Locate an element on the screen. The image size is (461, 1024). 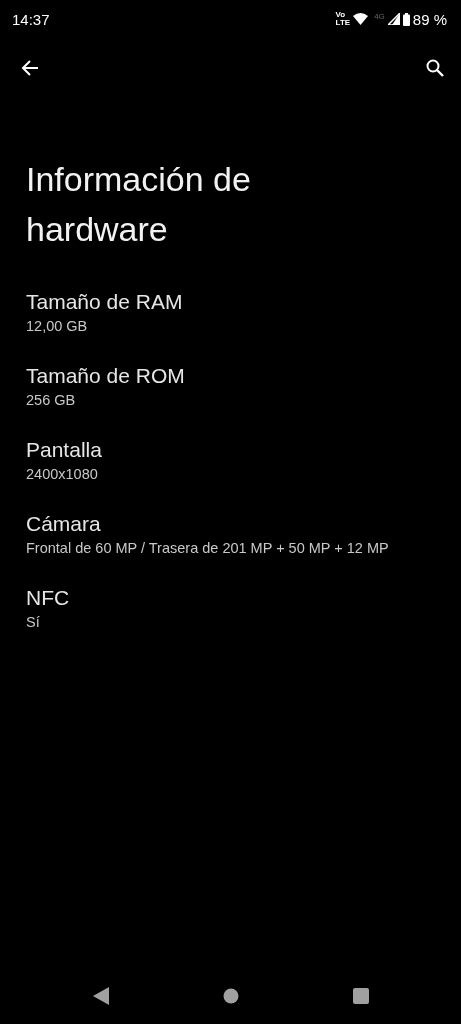
search-icon is located at coordinates (435, 68).